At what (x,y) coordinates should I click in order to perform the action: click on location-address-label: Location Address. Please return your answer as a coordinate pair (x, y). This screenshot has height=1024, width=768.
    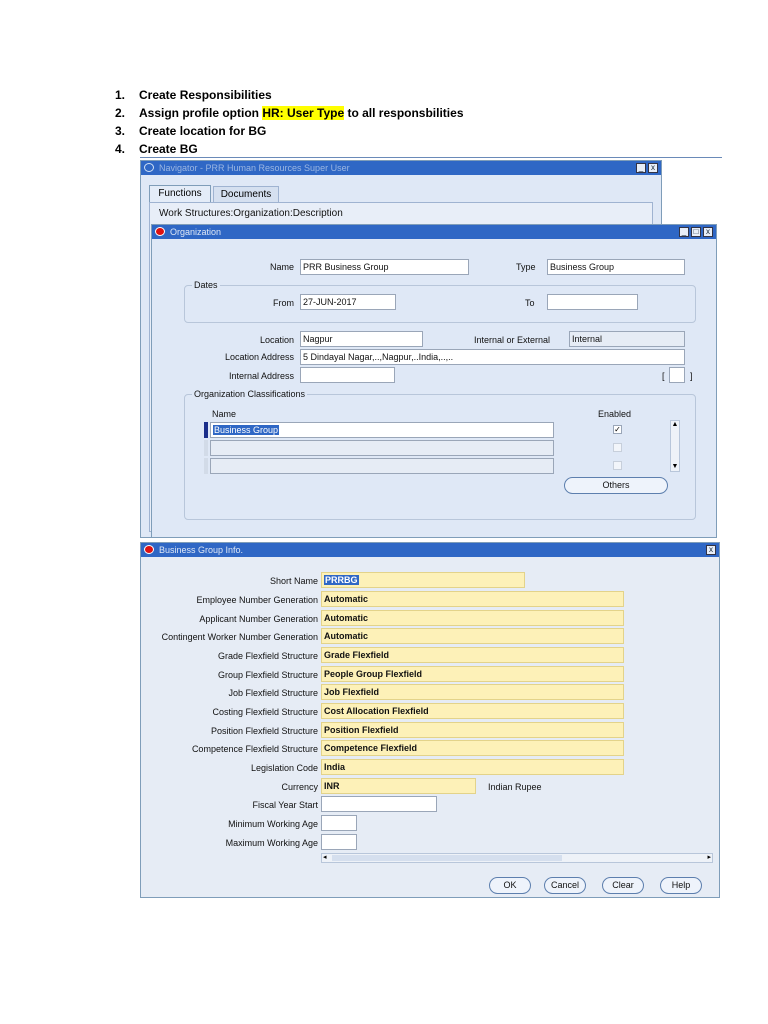
    Looking at the image, I should click on (259, 357).